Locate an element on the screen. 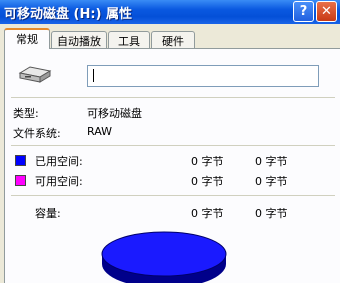 The height and width of the screenshot is (283, 340). used-space-swatch is located at coordinates (20, 160).